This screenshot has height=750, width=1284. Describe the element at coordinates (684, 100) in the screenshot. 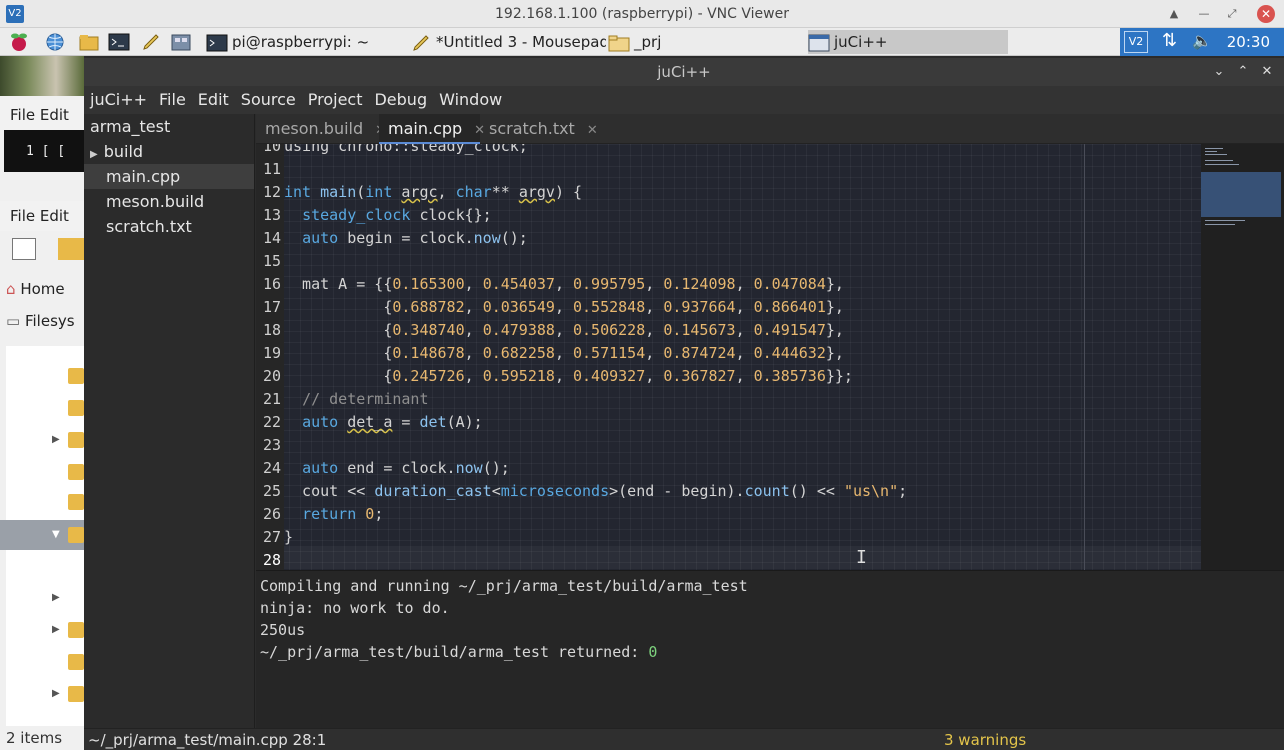

I see `menu-bar: juCi++ File Edit Source Project Debug Window` at that location.